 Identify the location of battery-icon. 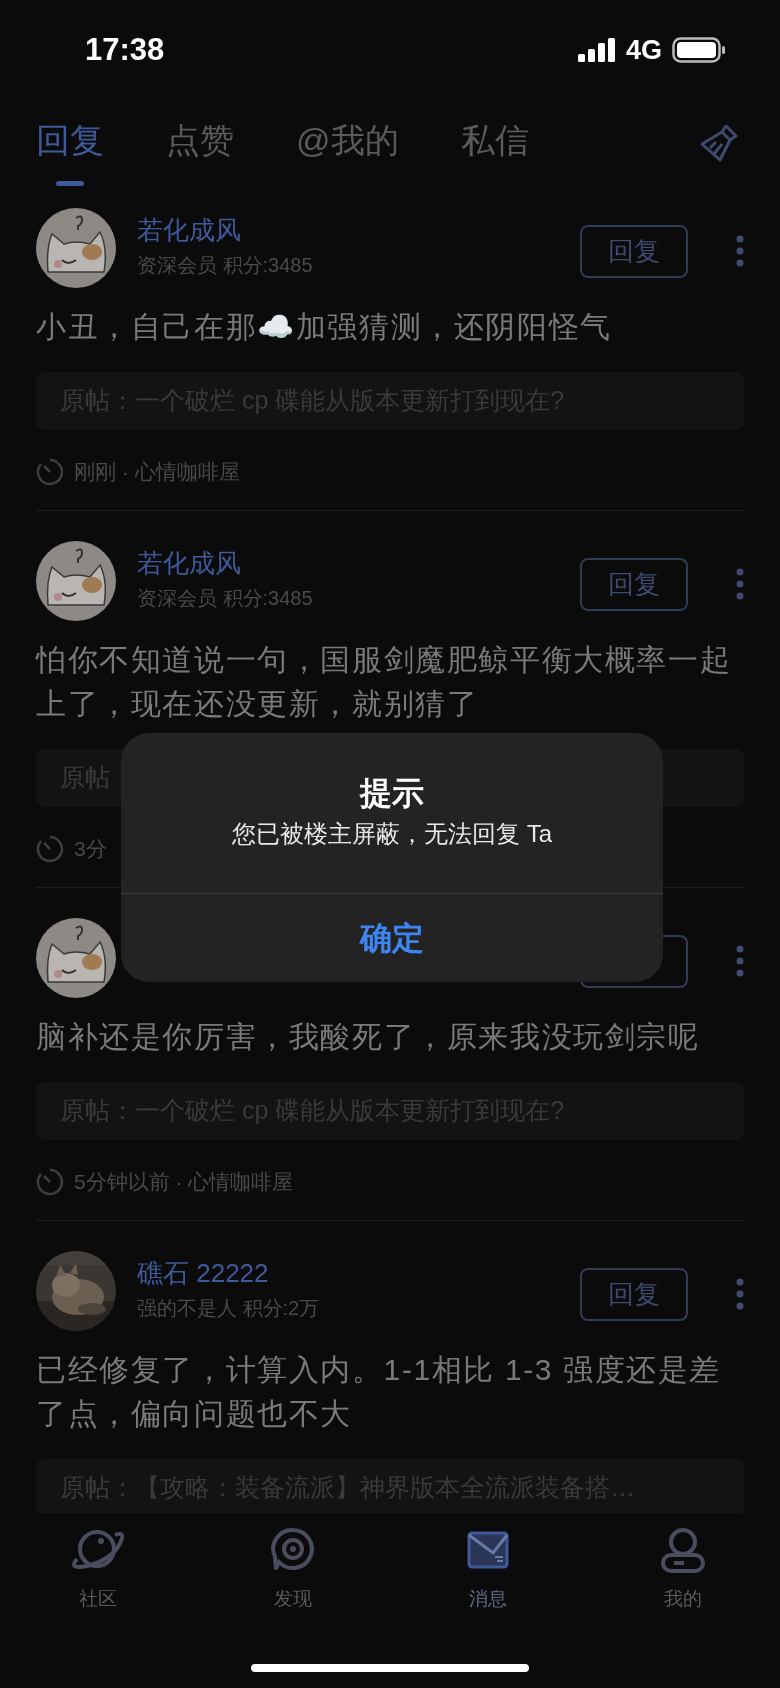
(699, 50).